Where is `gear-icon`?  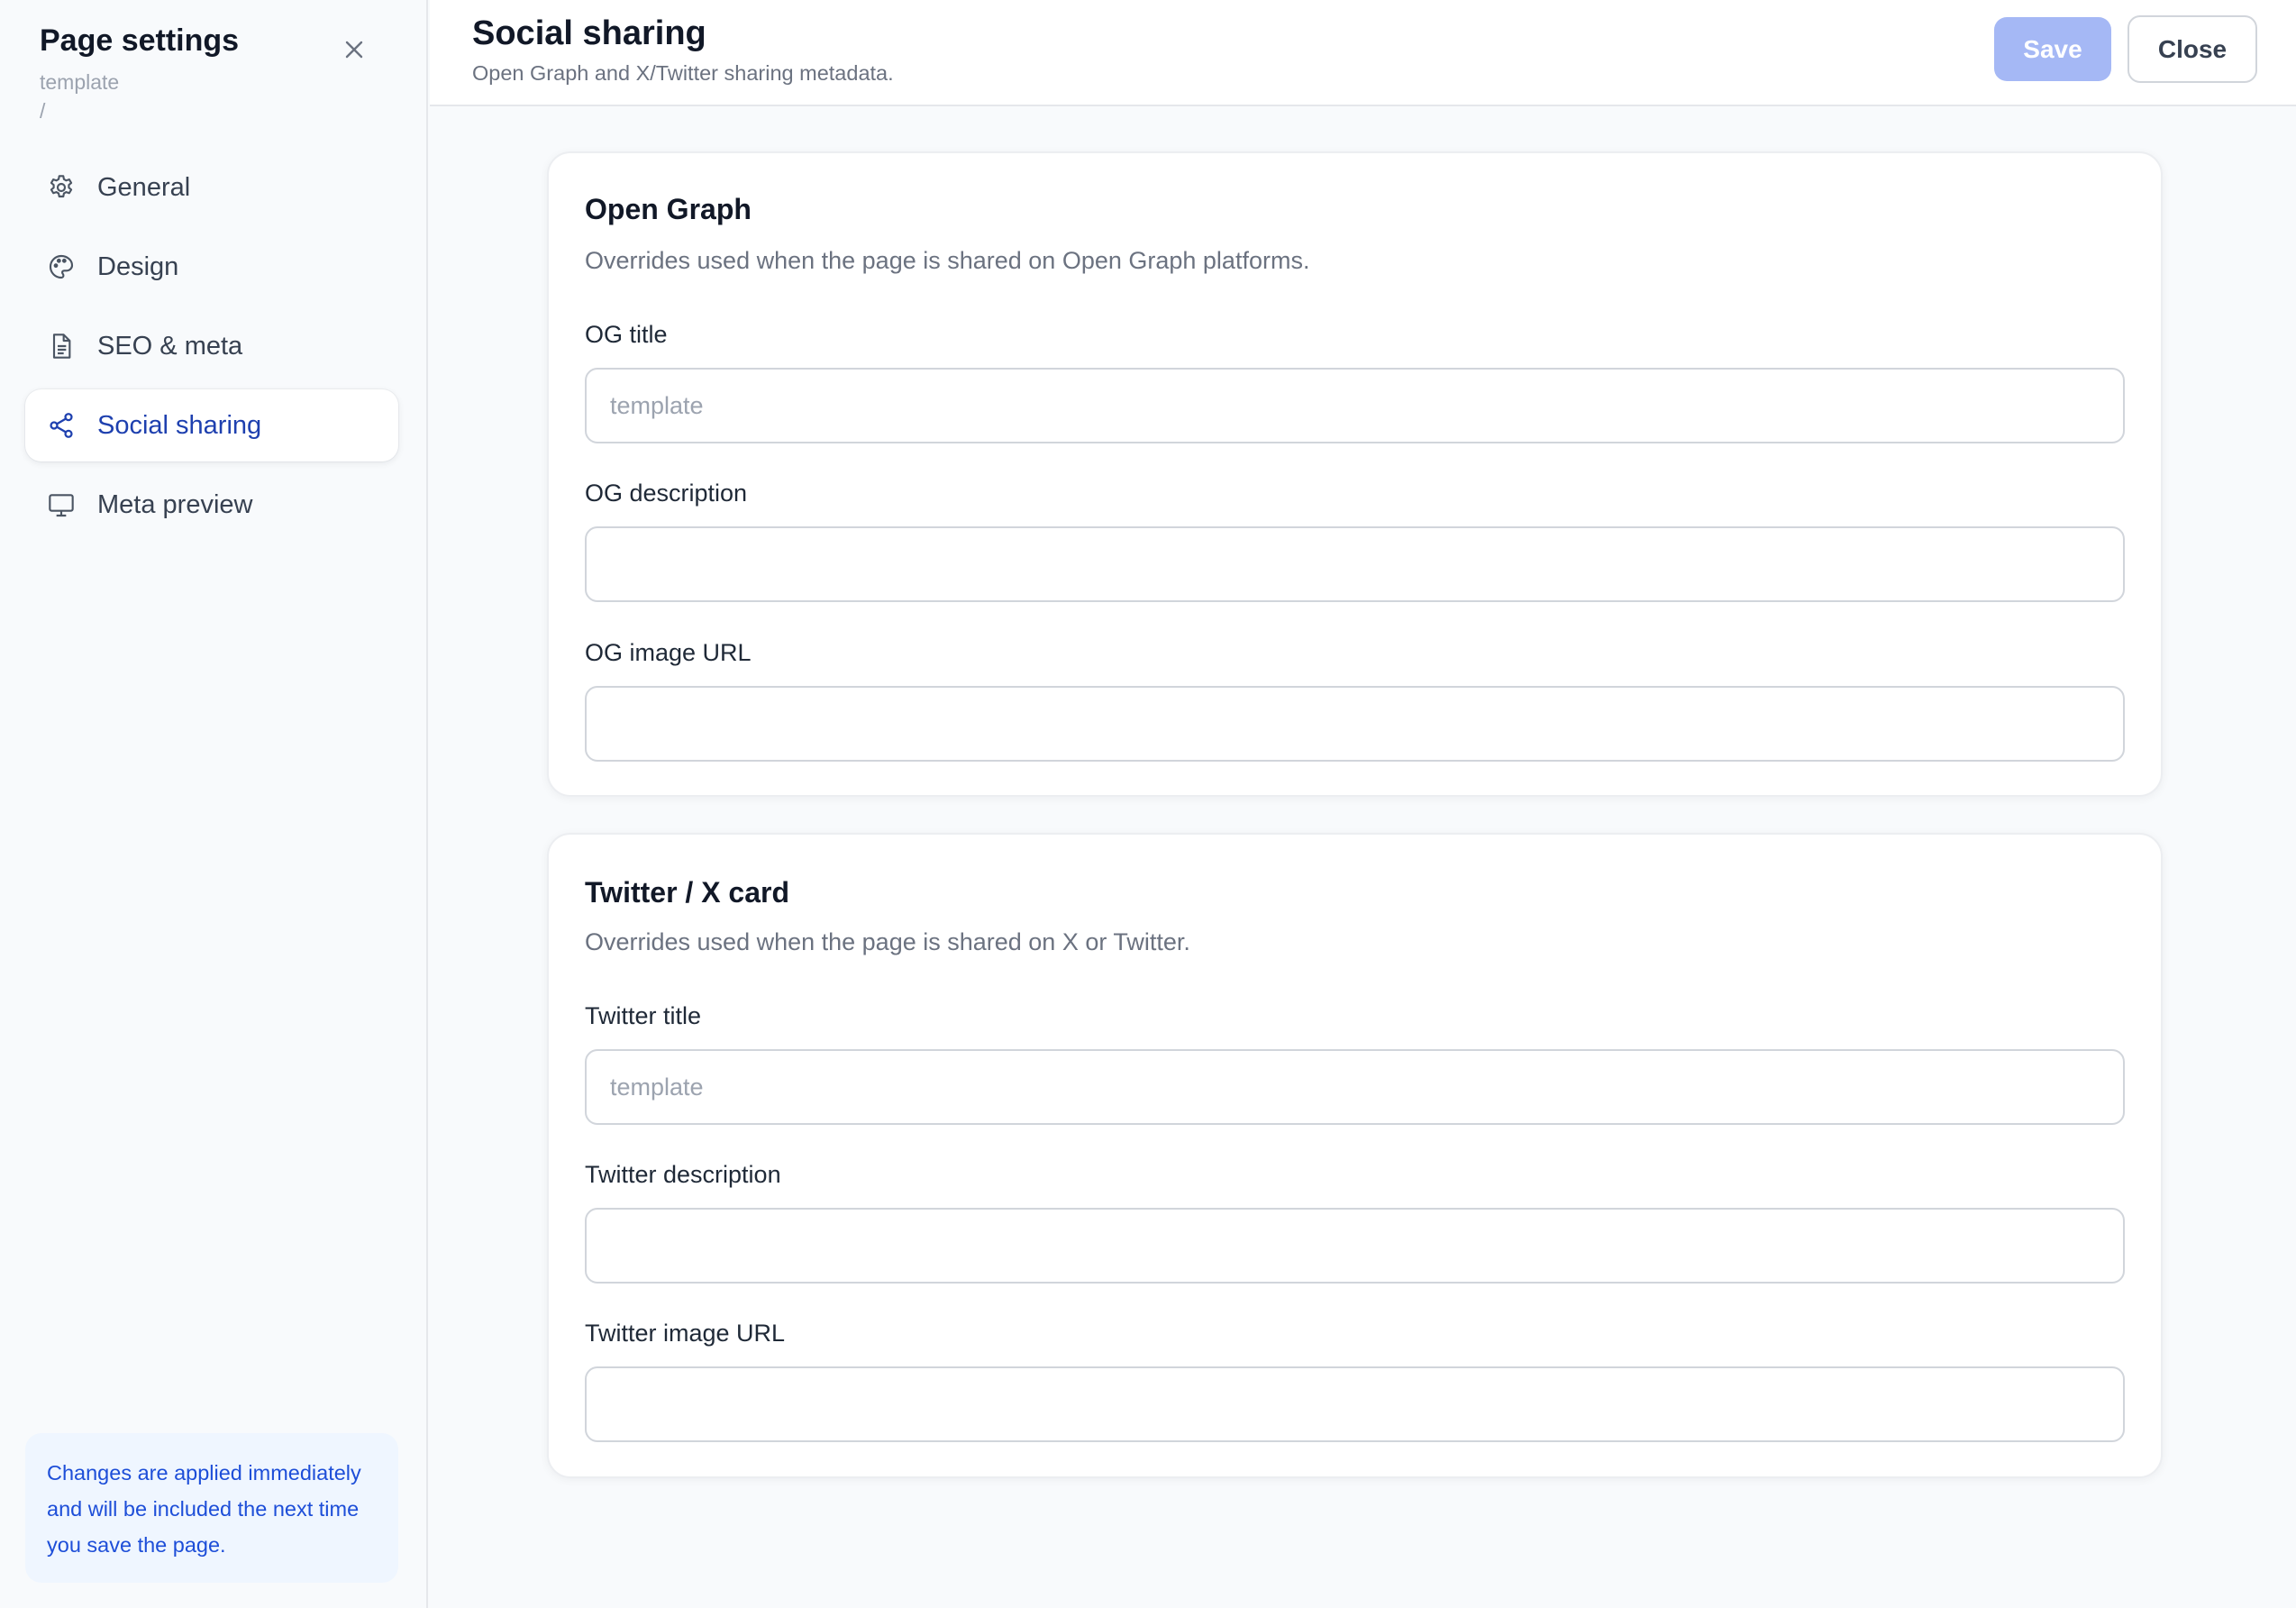 gear-icon is located at coordinates (61, 187).